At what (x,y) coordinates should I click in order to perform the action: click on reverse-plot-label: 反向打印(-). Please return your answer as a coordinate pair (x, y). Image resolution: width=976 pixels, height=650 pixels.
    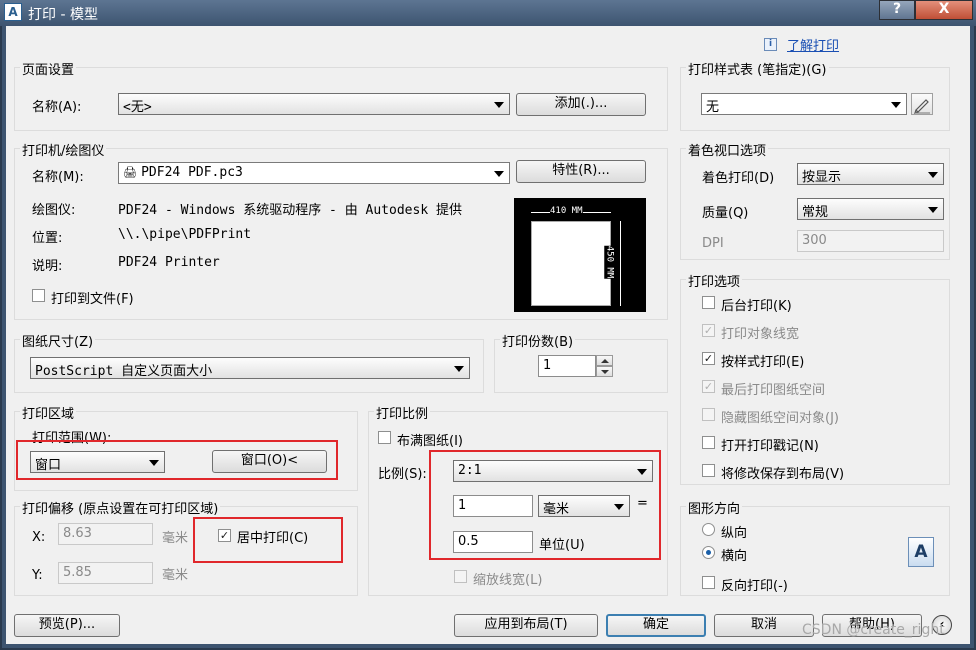
    Looking at the image, I should click on (754, 586).